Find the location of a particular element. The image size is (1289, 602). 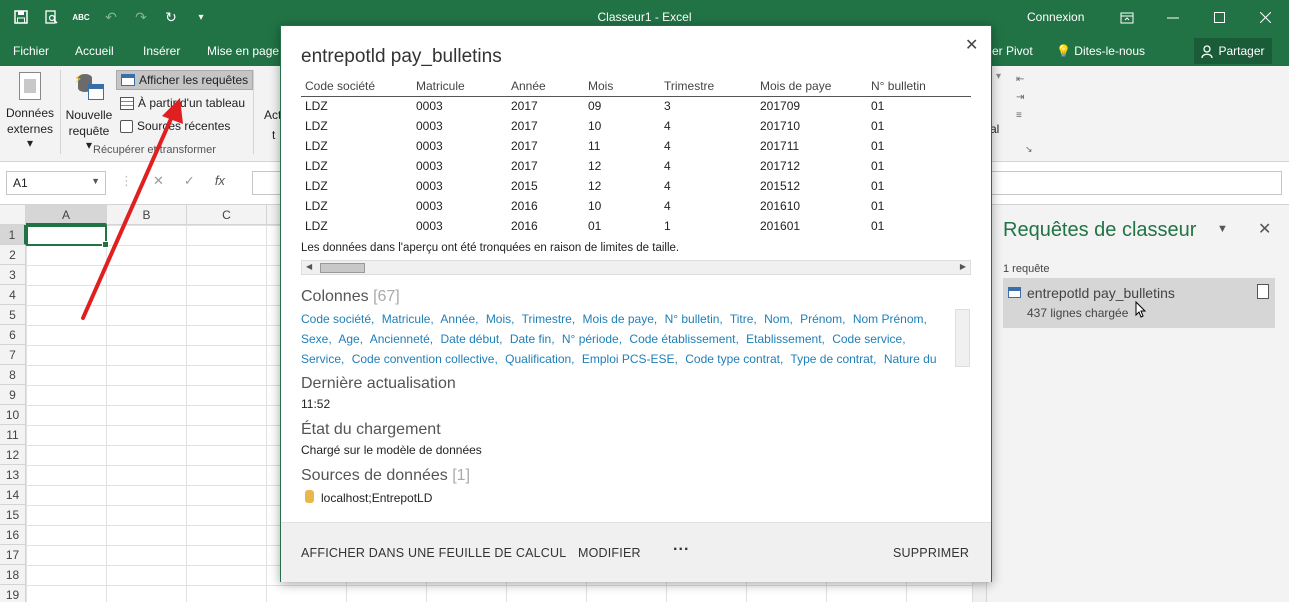

row-header: 5 is located at coordinates (13, 315).